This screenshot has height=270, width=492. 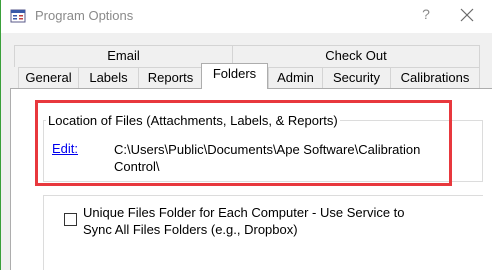 I want to click on tab-security: Security, so click(x=356, y=78).